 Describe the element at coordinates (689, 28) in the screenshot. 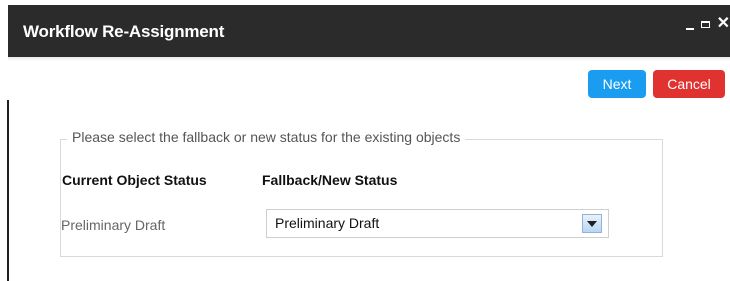

I see `minimize-icon` at that location.